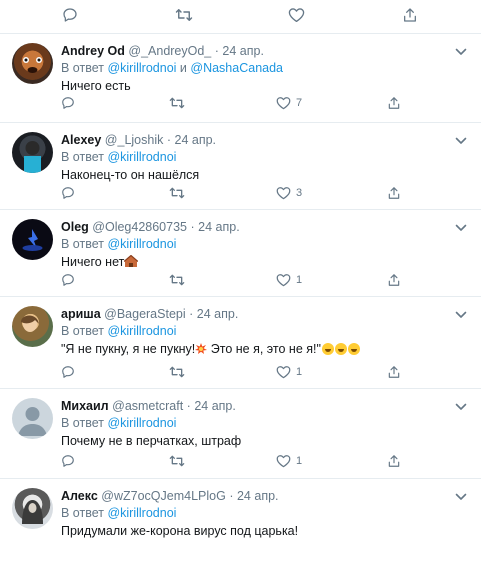  I want to click on tweet-actions: 1, so click(261, 281).